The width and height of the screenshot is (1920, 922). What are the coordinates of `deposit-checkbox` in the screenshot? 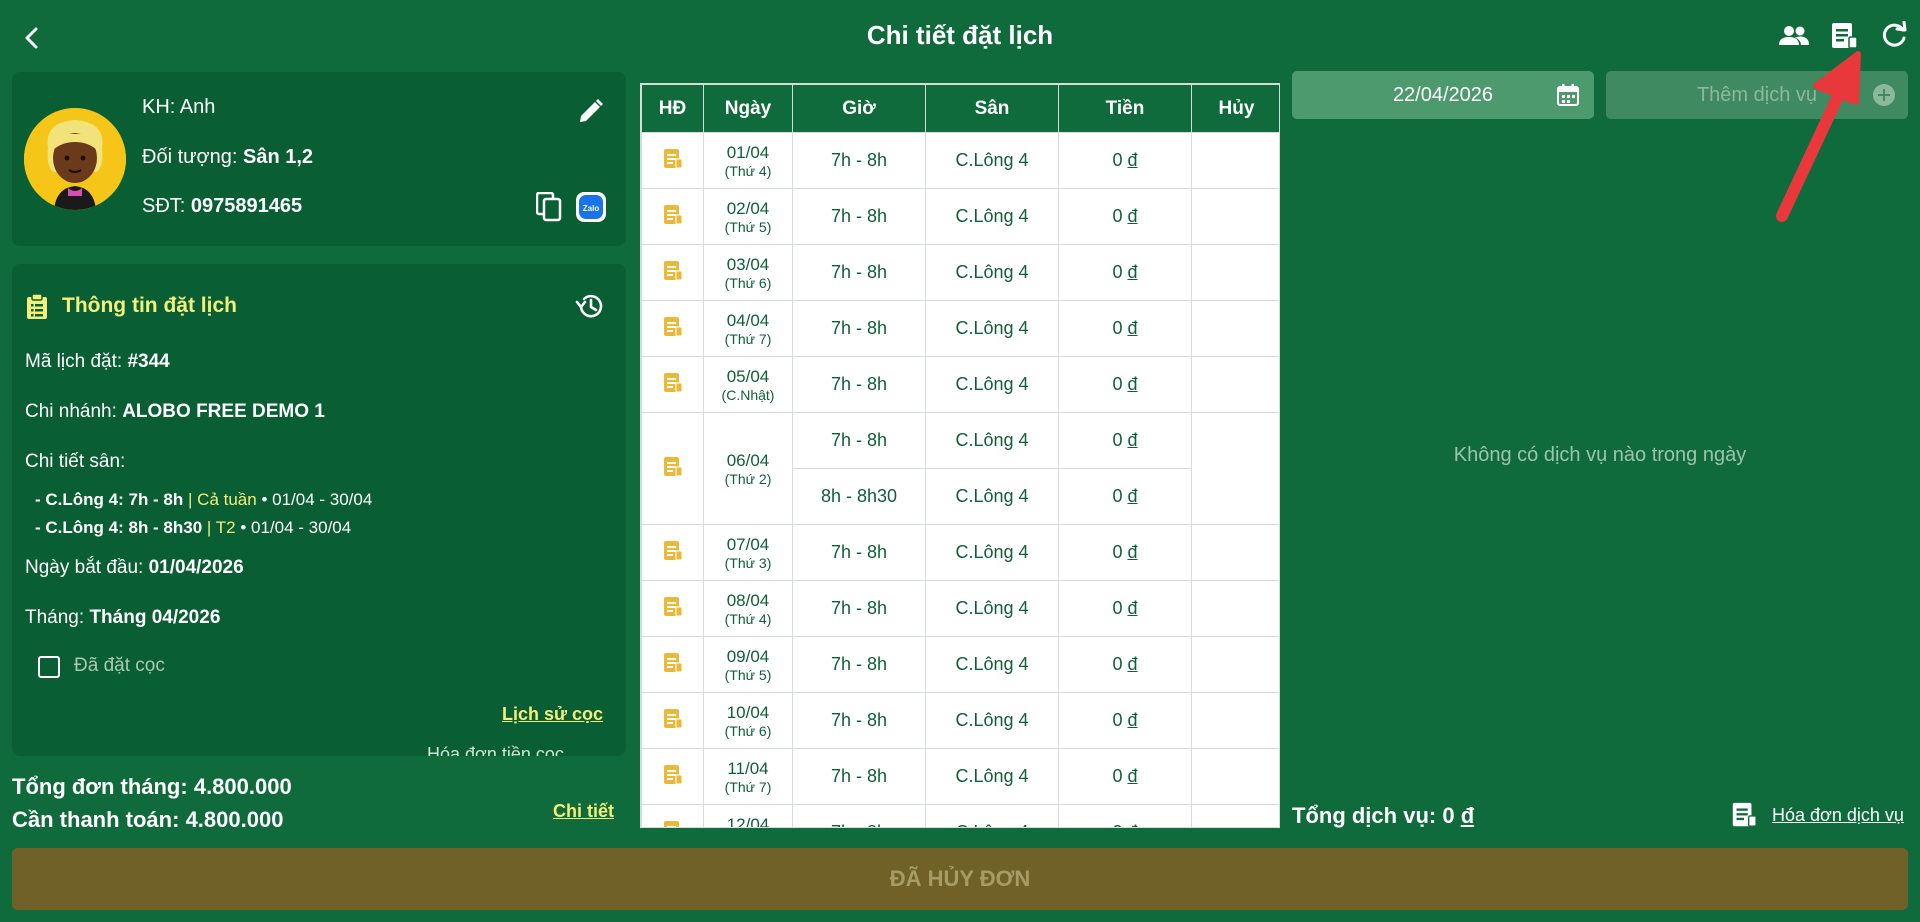 It's located at (49, 667).